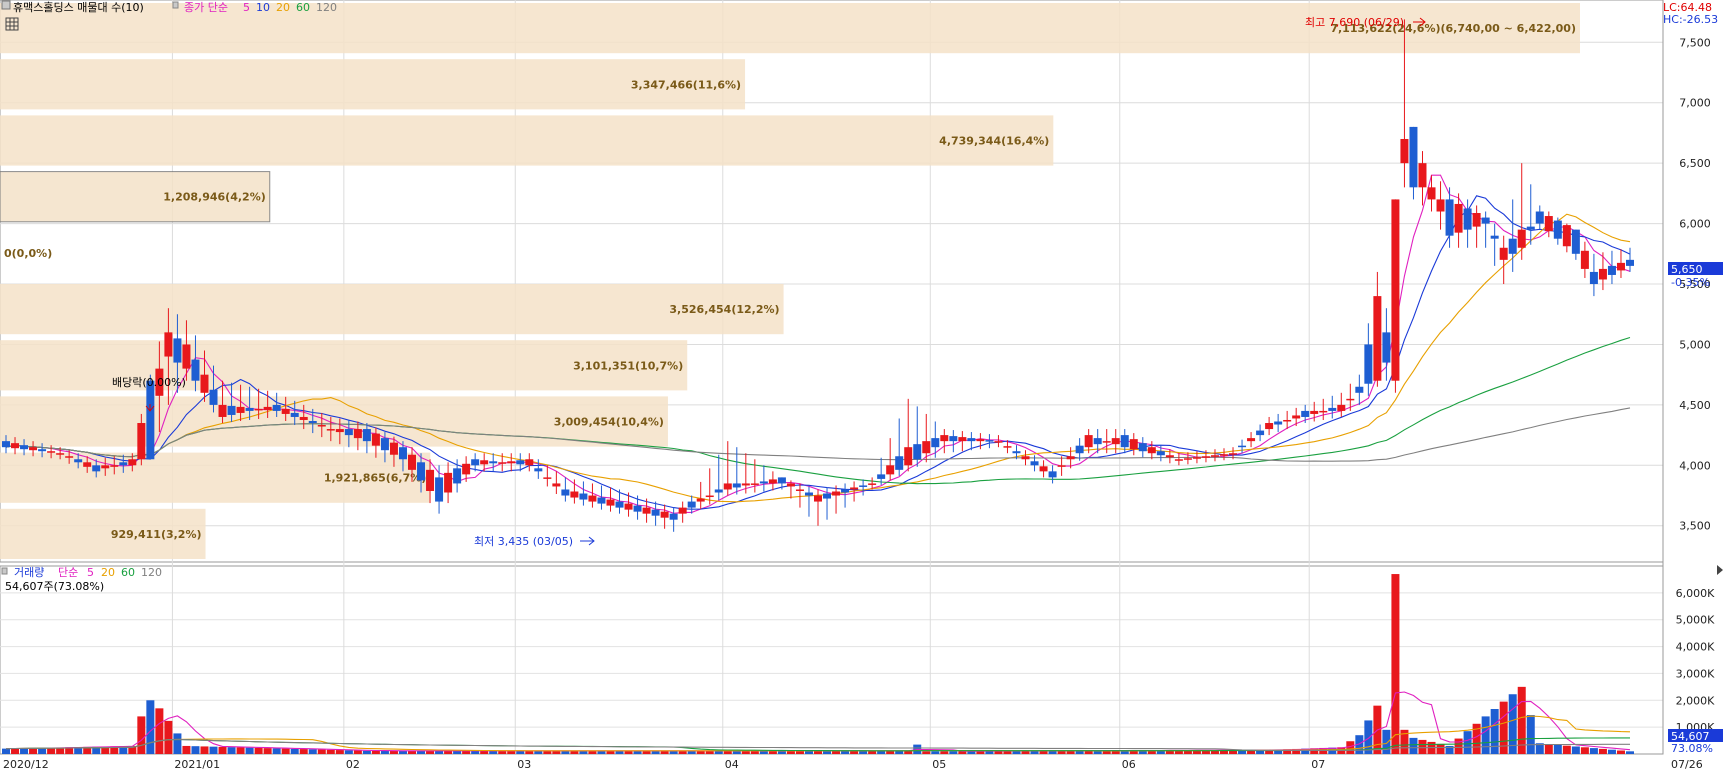  What do you see at coordinates (1692, 748) in the screenshot?
I see `current-volume-ratio: 73.08%` at bounding box center [1692, 748].